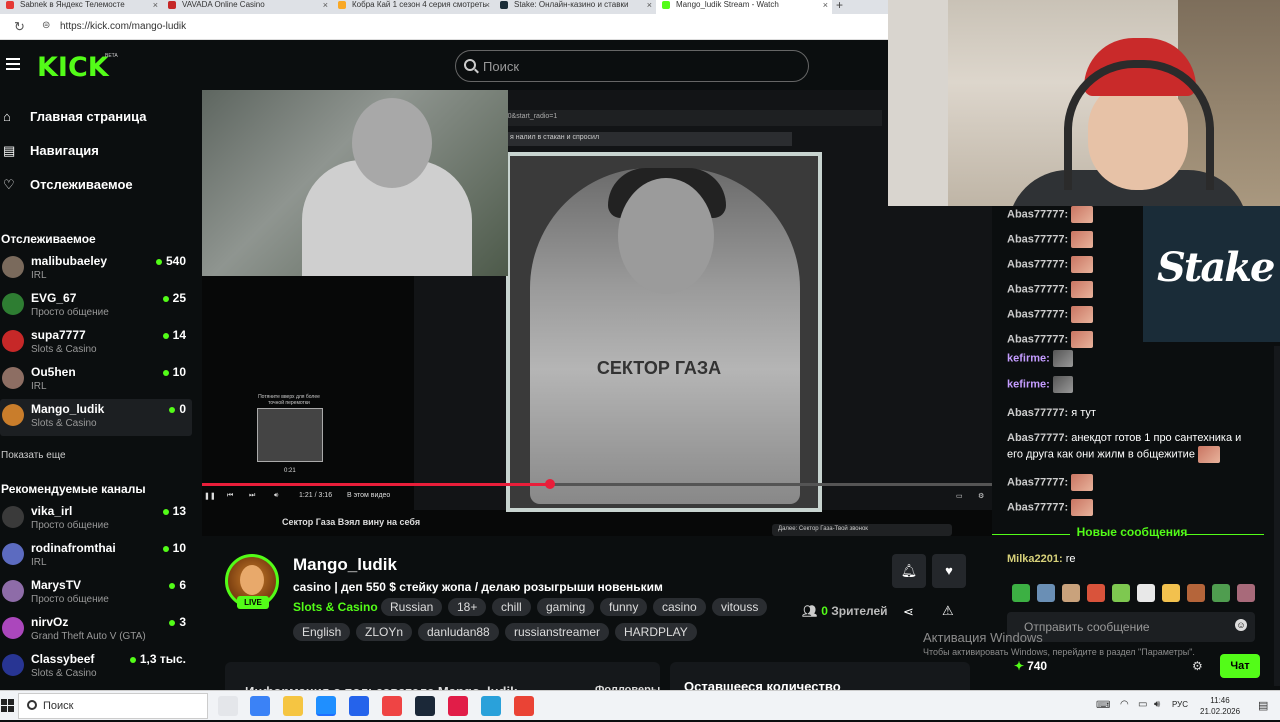 The height and width of the screenshot is (722, 1280). I want to click on reload-icon: ↻, so click(19, 27).